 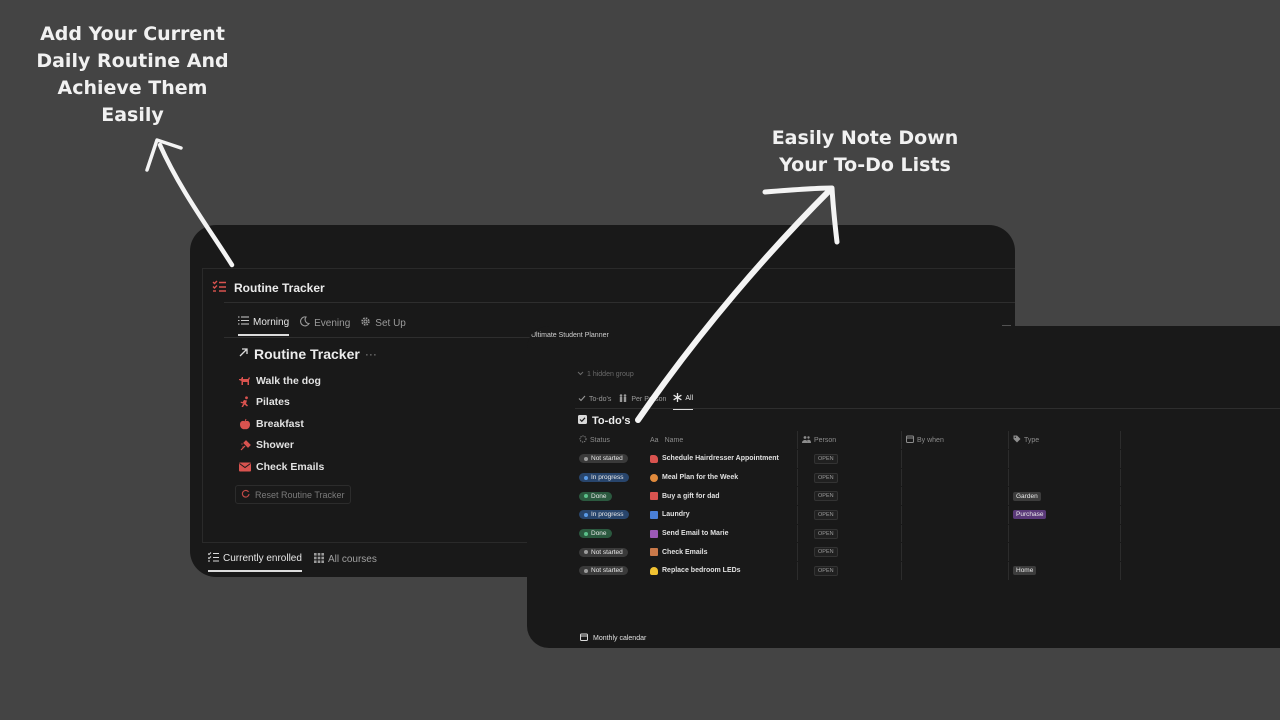 I want to click on column-label: Person, so click(x=825, y=440).